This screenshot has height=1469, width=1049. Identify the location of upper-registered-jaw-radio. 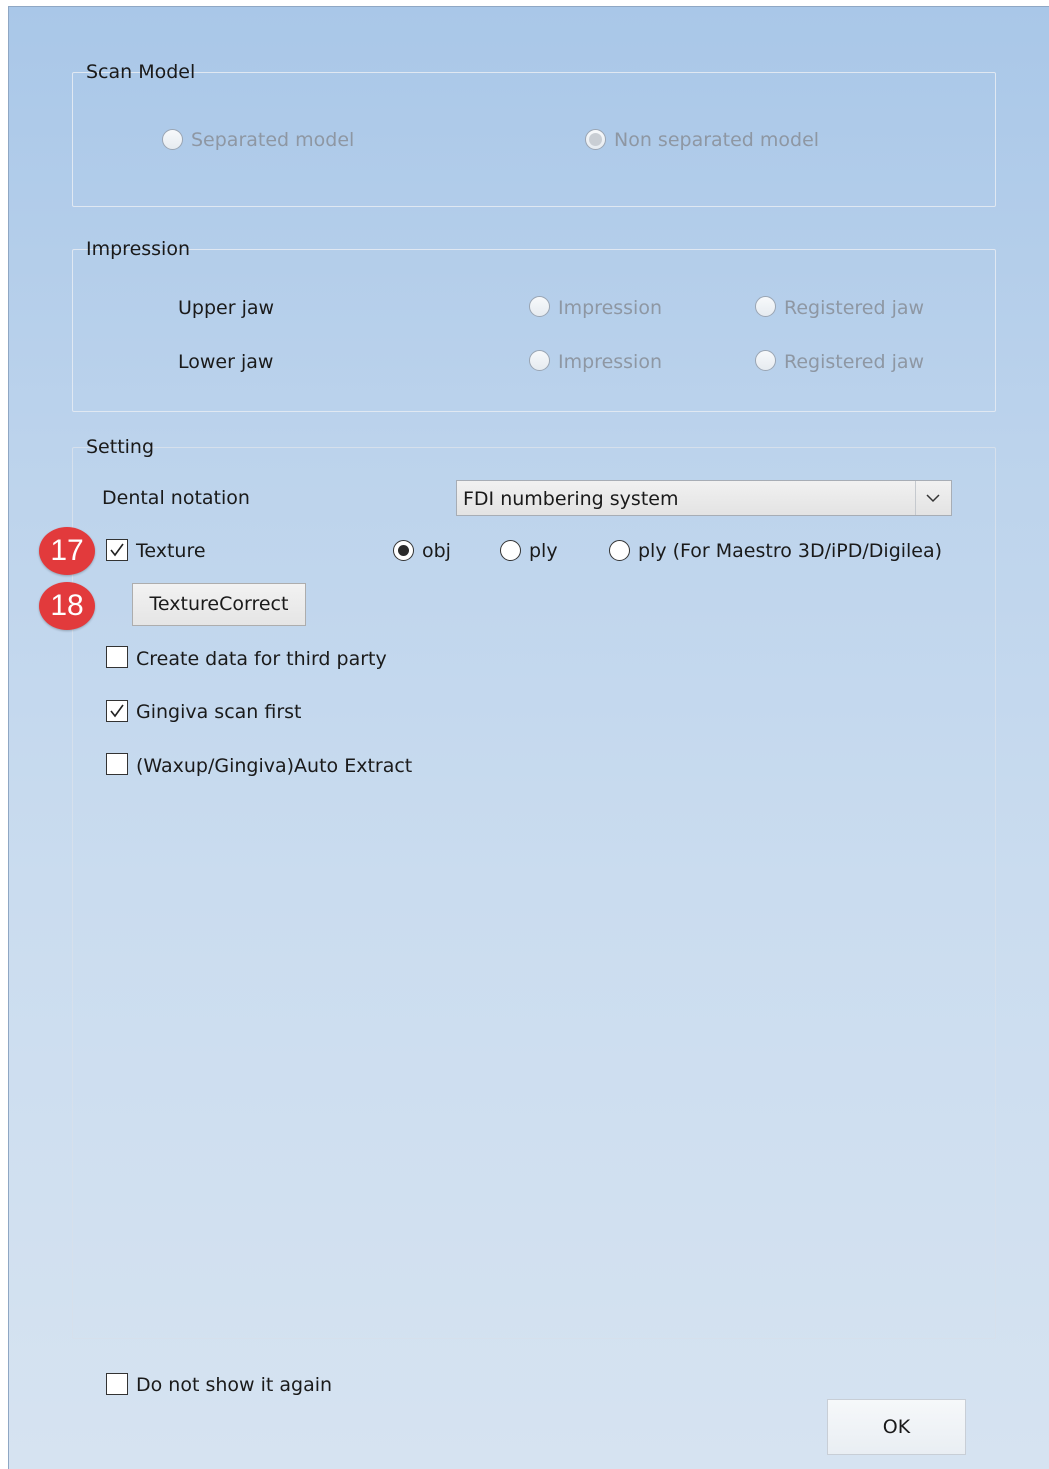
(765, 306).